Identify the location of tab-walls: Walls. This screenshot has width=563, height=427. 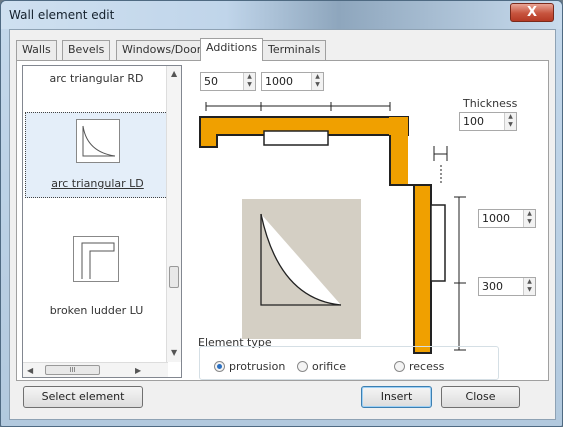
(36, 50).